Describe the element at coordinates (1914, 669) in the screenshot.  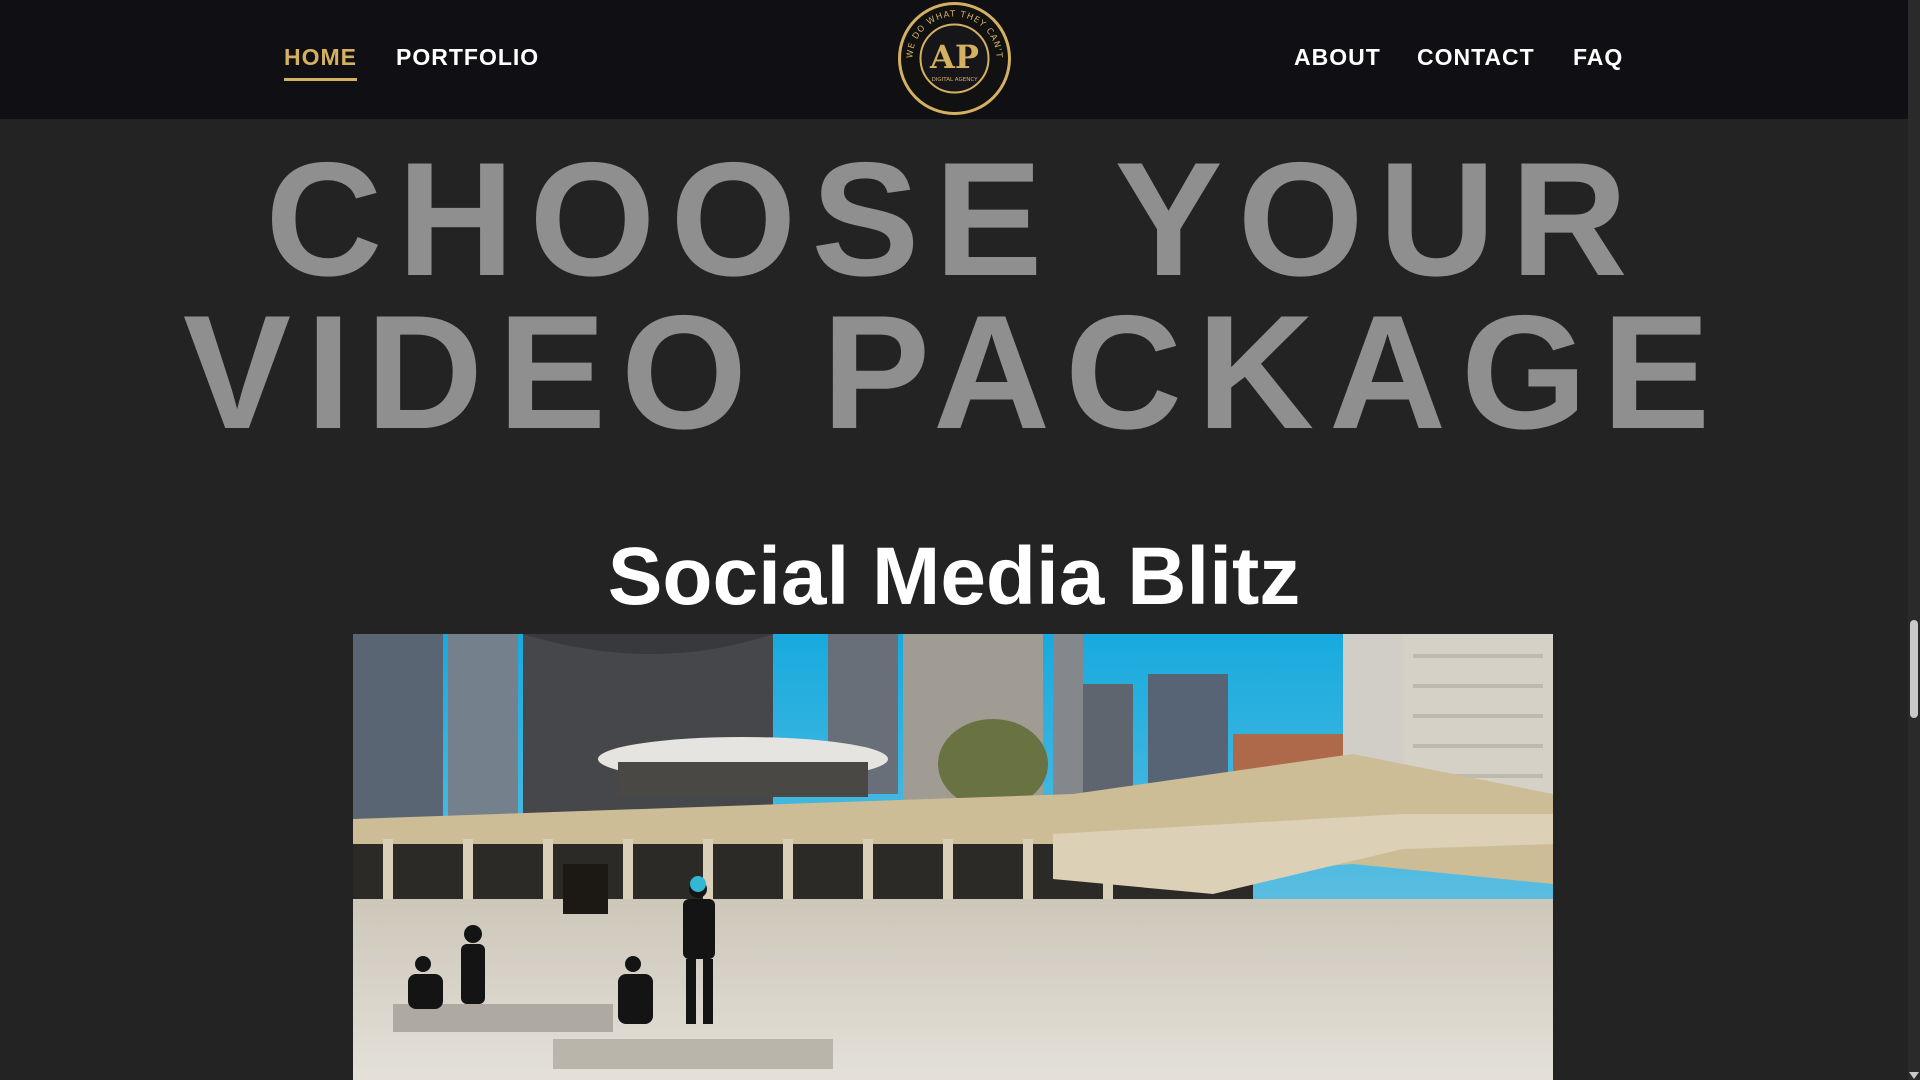
I see `scrollbar-thumb` at that location.